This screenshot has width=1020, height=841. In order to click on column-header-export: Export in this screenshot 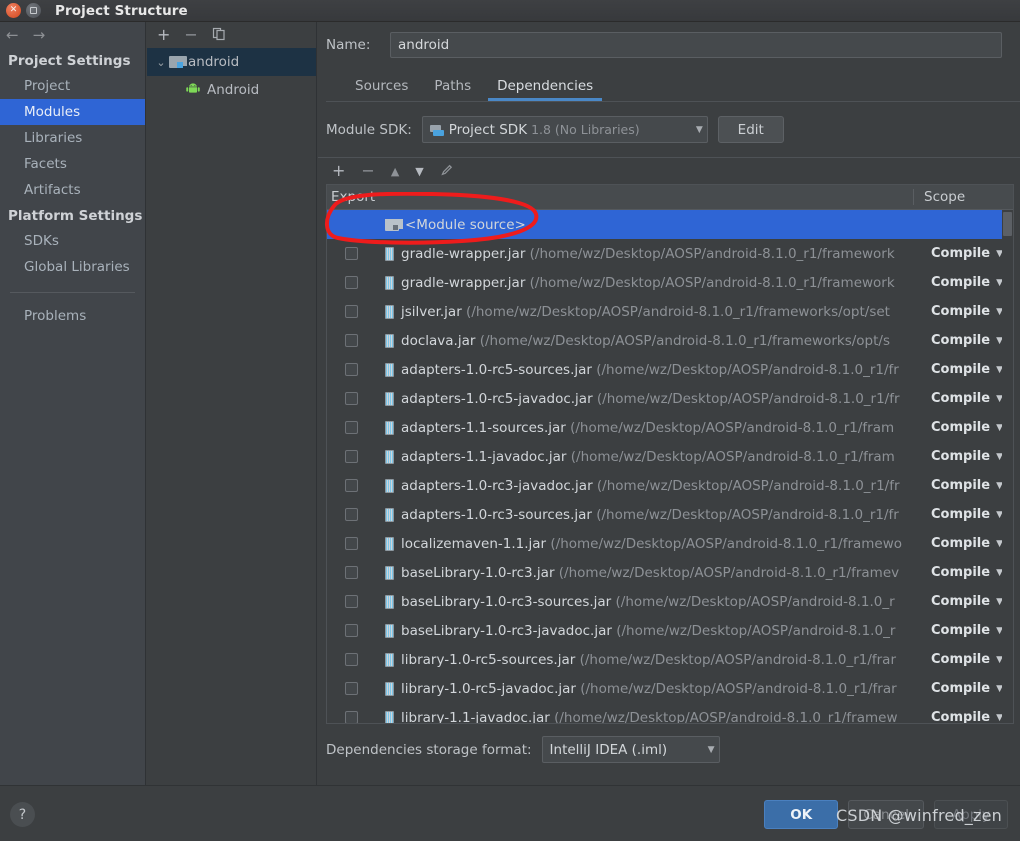, I will do `click(620, 197)`.